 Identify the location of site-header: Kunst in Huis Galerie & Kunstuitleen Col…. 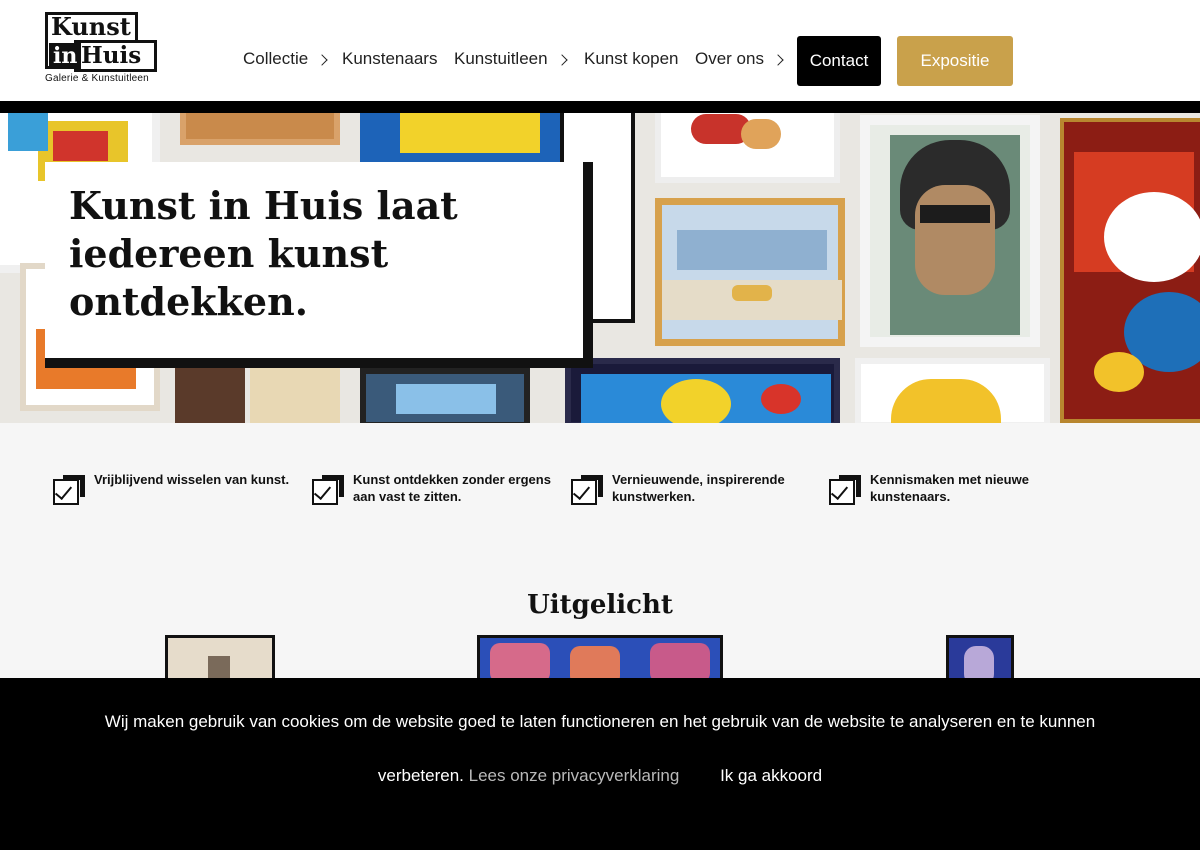
(600, 50).